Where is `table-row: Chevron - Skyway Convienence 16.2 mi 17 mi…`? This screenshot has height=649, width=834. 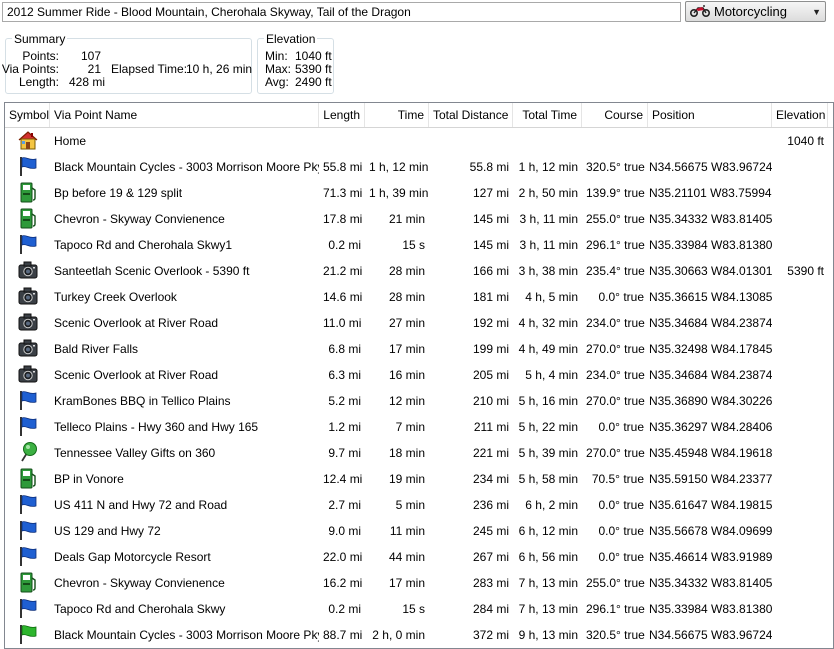
table-row: Chevron - Skyway Convienence 16.2 mi 17 mi… is located at coordinates (419, 583).